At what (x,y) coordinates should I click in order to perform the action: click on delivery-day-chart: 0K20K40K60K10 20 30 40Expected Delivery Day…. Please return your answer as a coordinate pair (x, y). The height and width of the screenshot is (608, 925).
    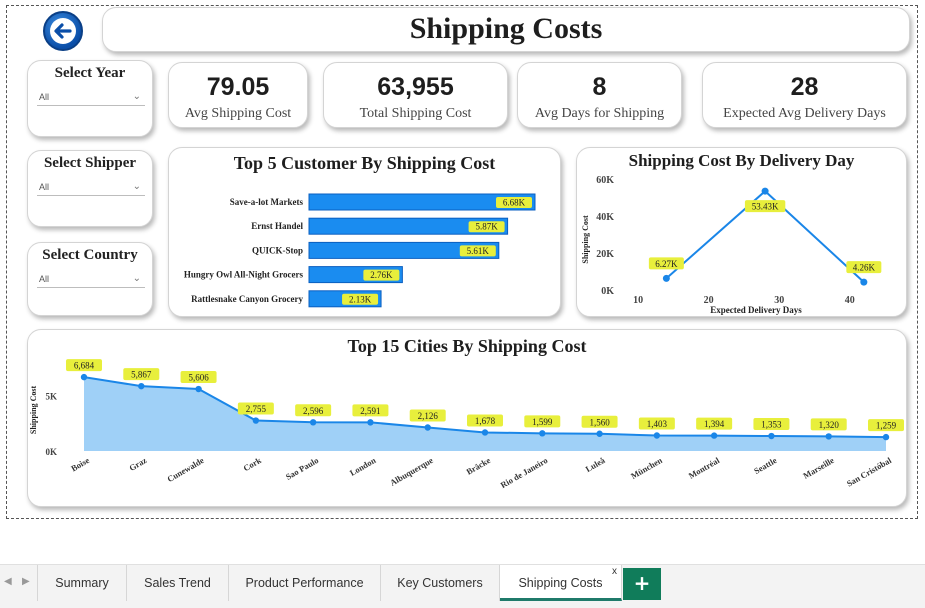
    Looking at the image, I should click on (731, 245).